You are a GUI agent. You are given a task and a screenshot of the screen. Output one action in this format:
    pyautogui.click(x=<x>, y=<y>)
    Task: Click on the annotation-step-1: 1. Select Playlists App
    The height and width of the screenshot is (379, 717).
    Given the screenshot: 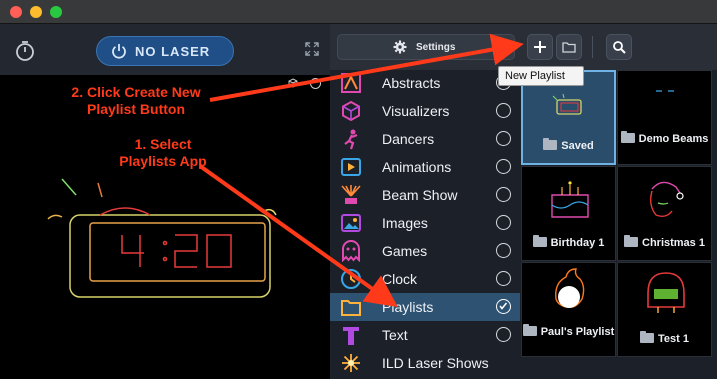 What is the action you would take?
    pyautogui.click(x=163, y=152)
    